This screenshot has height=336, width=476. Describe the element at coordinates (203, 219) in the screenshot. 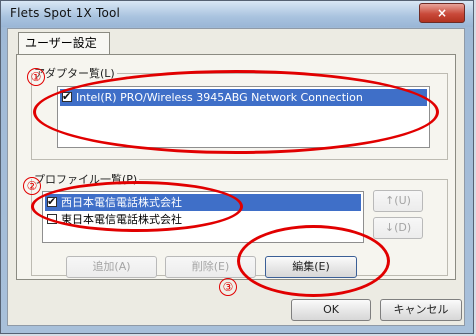

I see `list-item: 東日本電信電話株式会社` at that location.